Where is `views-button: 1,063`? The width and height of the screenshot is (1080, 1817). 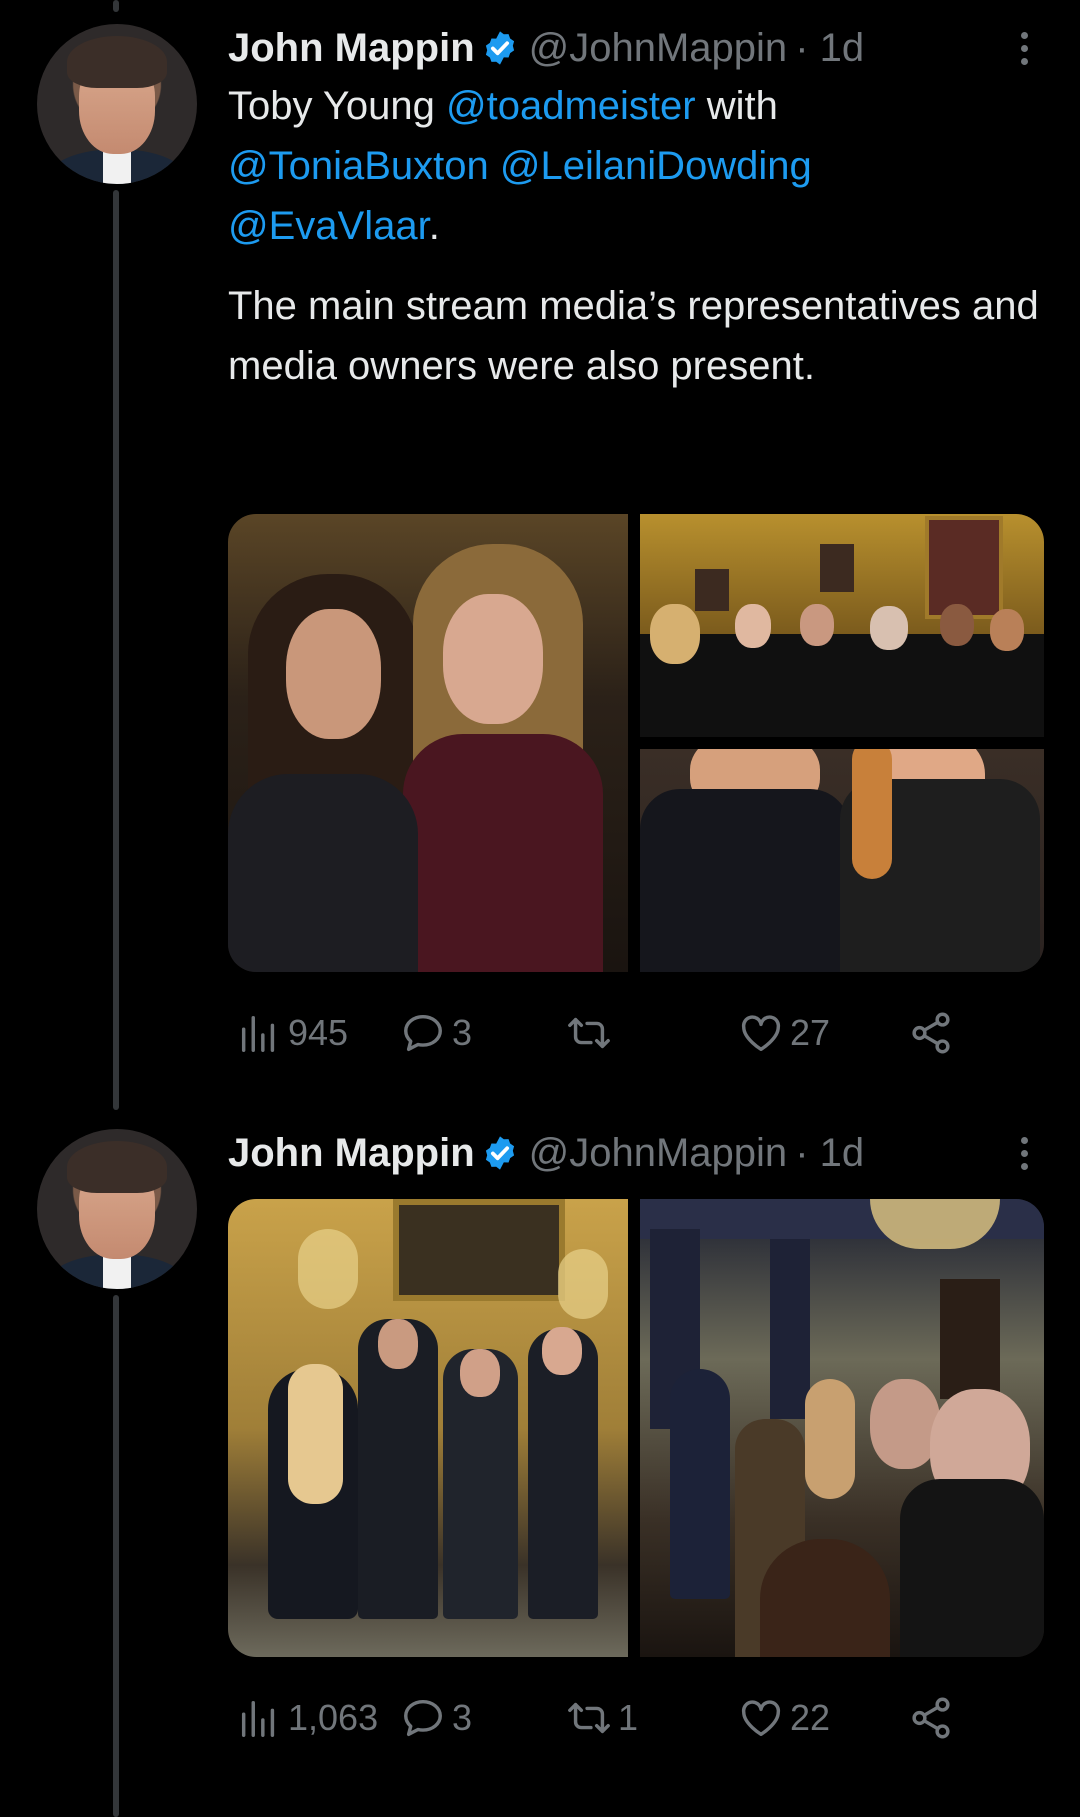
views-button: 1,063 is located at coordinates (307, 1718).